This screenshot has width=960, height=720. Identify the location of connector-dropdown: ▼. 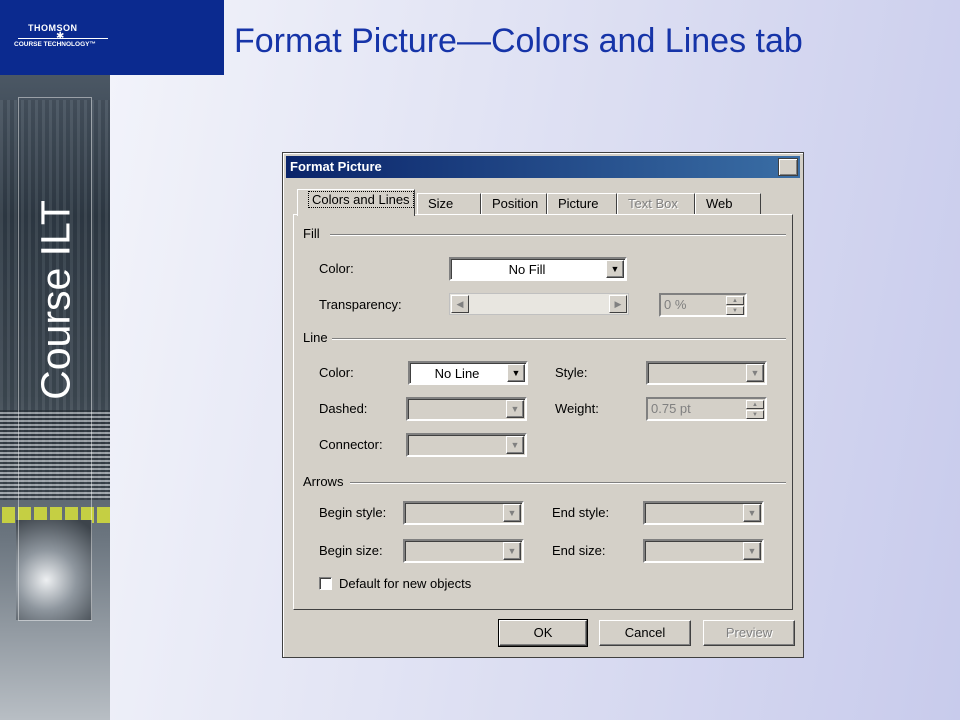
(466, 445).